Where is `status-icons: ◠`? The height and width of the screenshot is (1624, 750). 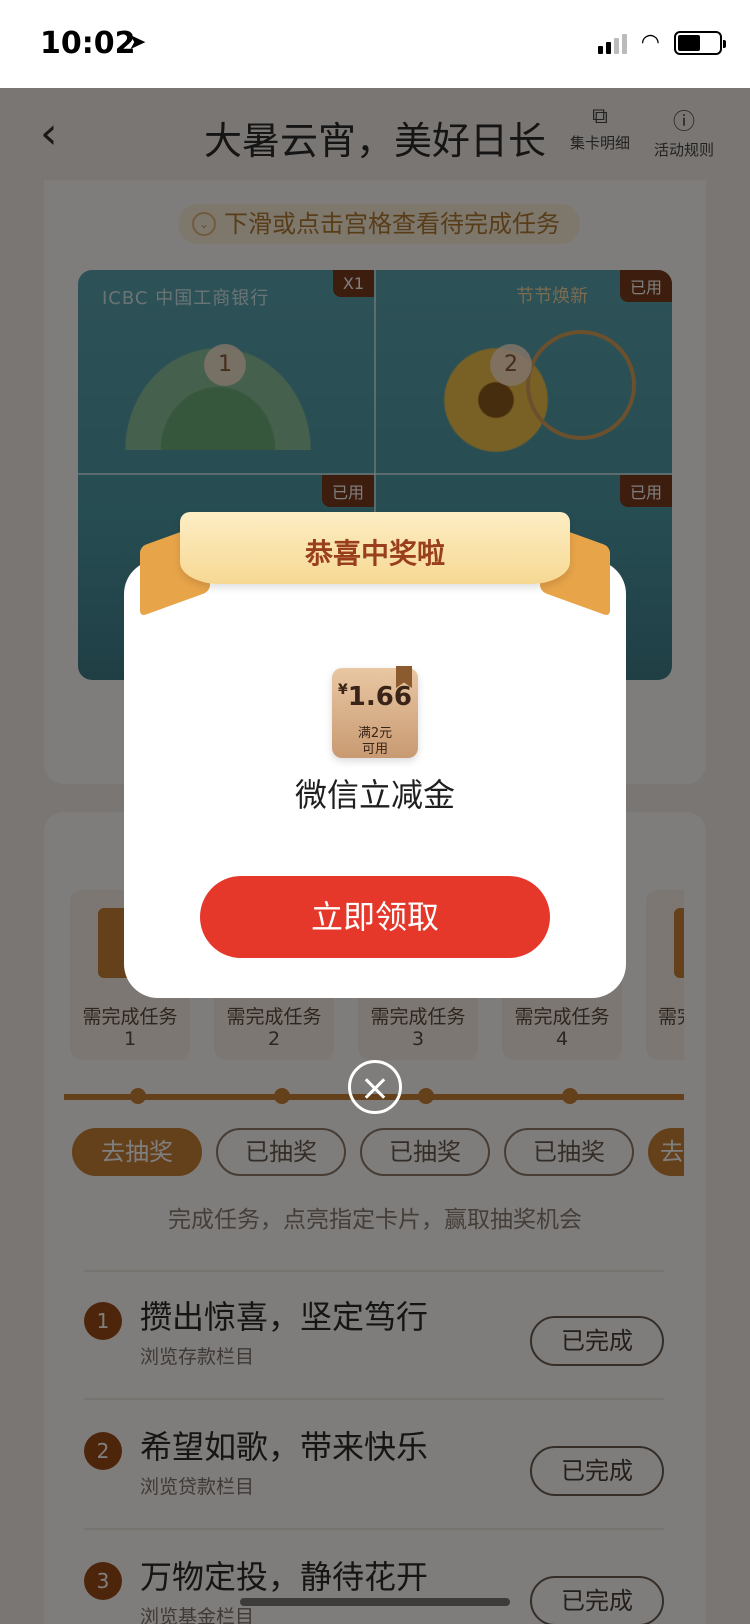
status-icons: ◠ is located at coordinates (661, 42).